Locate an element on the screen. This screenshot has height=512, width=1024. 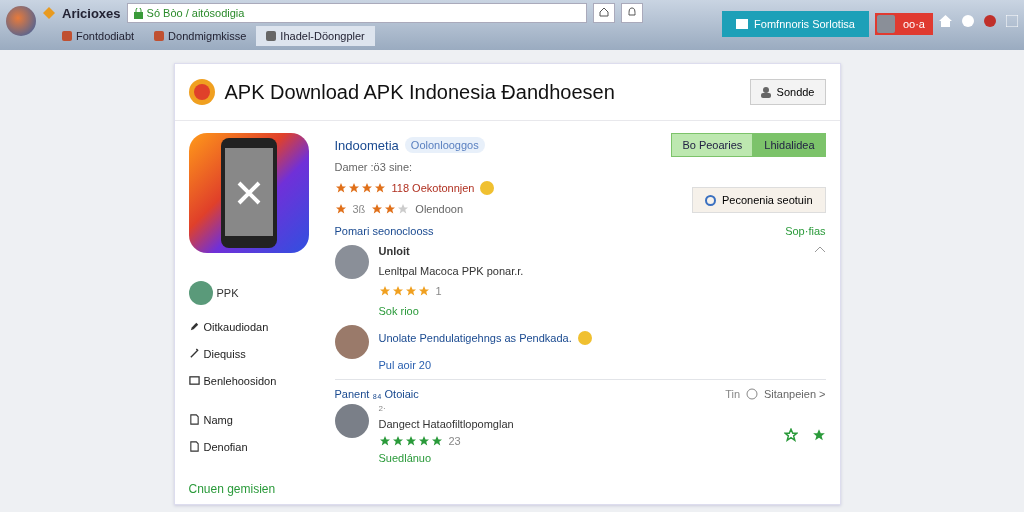
star-count: 1 is located at coordinates (438, 291).